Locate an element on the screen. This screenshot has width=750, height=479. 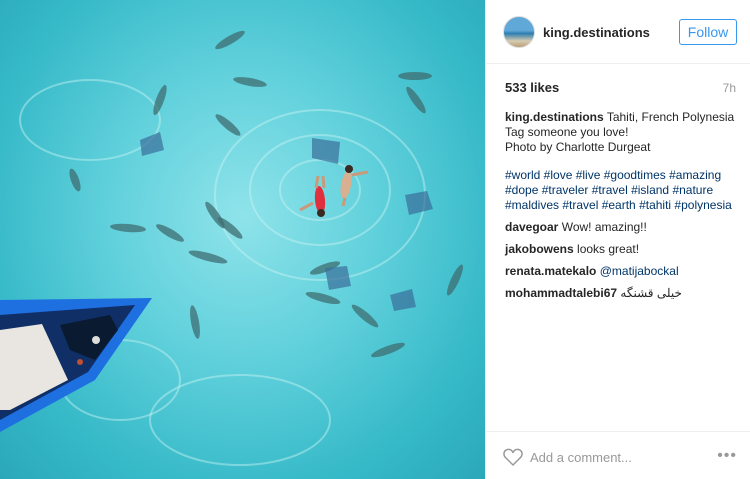
comment: davegoar Wow! amazing!! is located at coordinates (623, 227).